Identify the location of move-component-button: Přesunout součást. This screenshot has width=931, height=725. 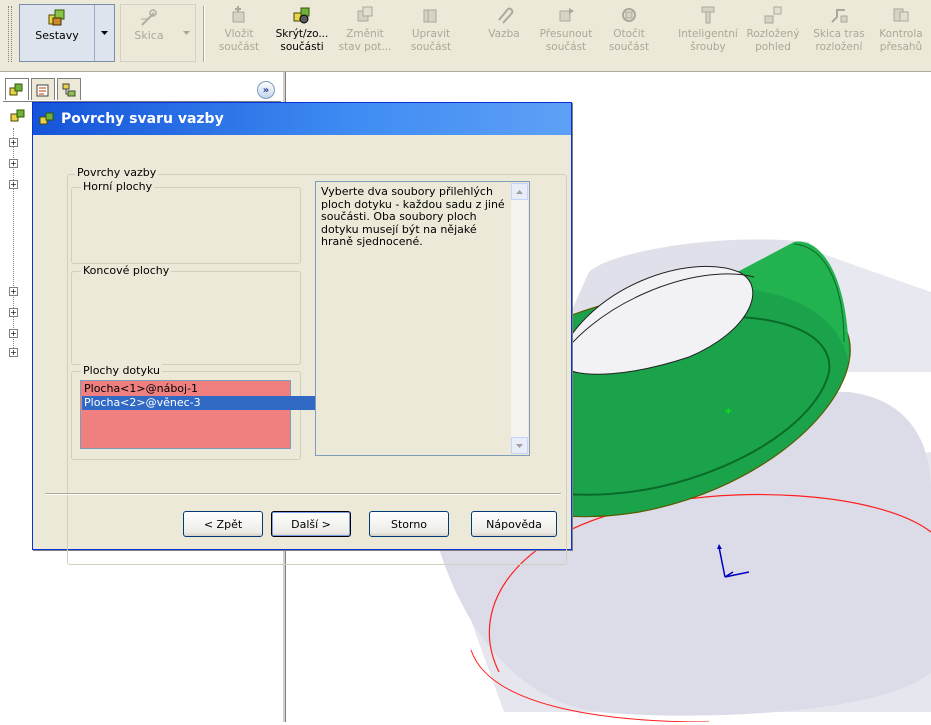
(566, 34).